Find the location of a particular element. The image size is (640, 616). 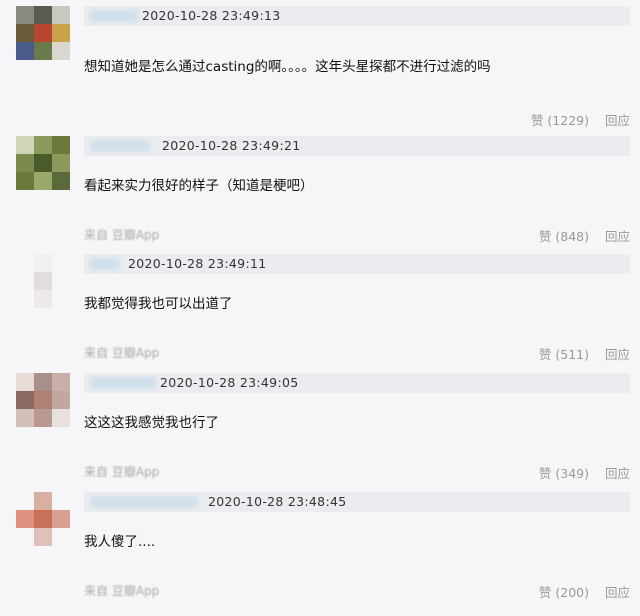

comment-actions: 赞 (1229) 回应 is located at coordinates (574, 119).